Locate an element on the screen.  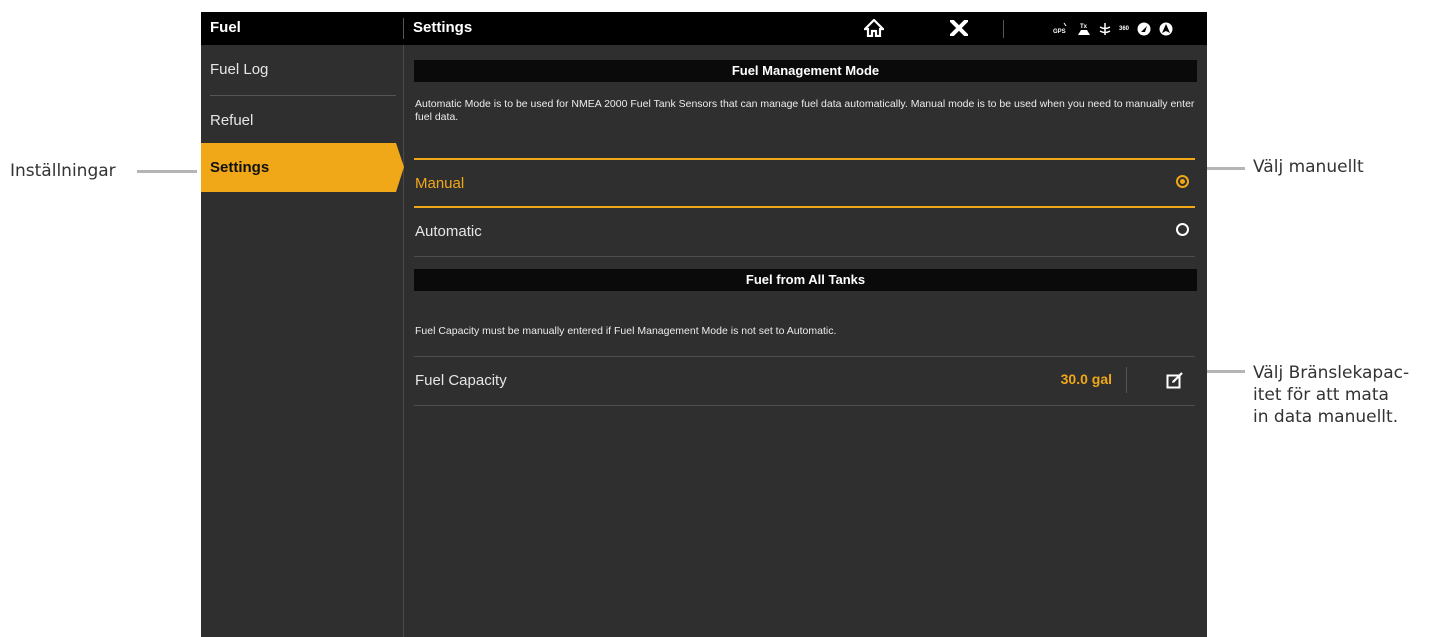
svg-text: GPS is located at coordinates (1059, 32).